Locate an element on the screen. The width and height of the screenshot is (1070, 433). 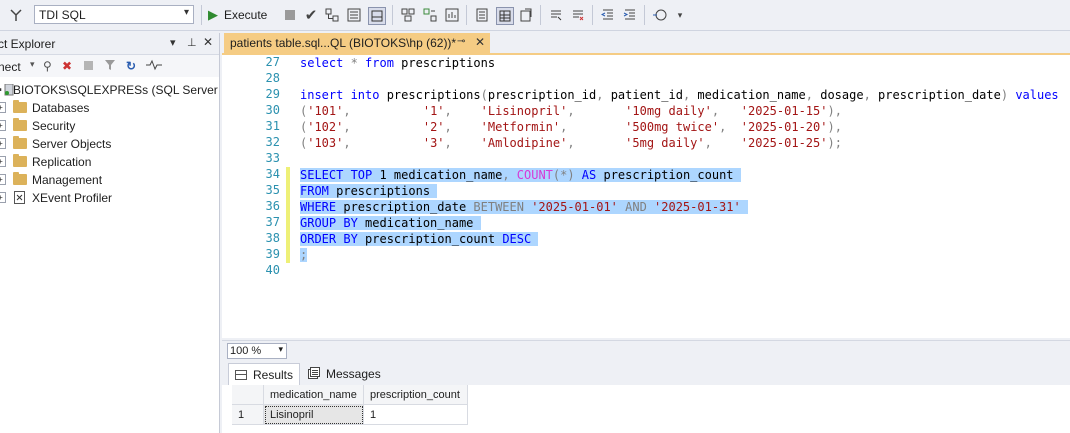
code-line: ; is located at coordinates (304, 255).